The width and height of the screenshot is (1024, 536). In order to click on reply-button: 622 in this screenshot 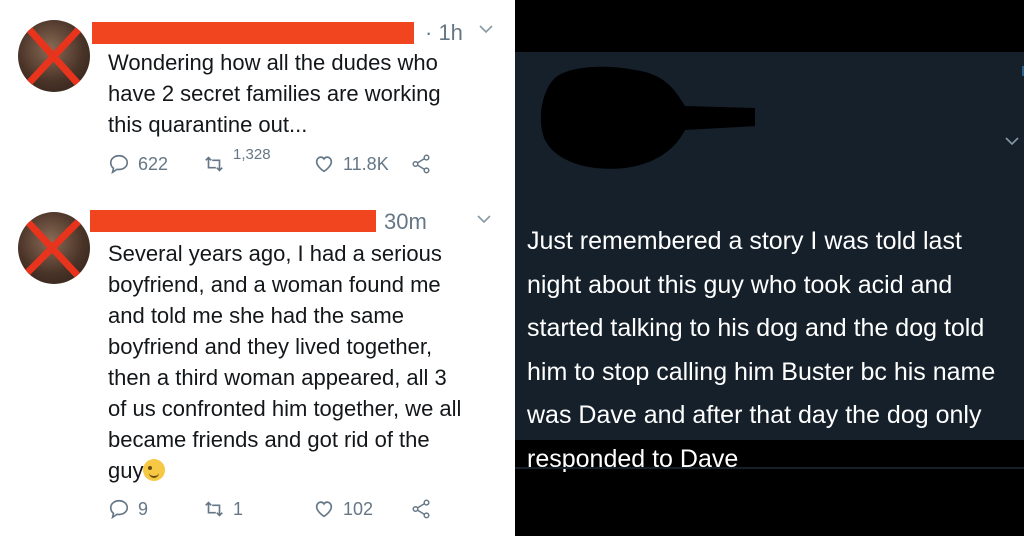, I will do `click(138, 164)`.